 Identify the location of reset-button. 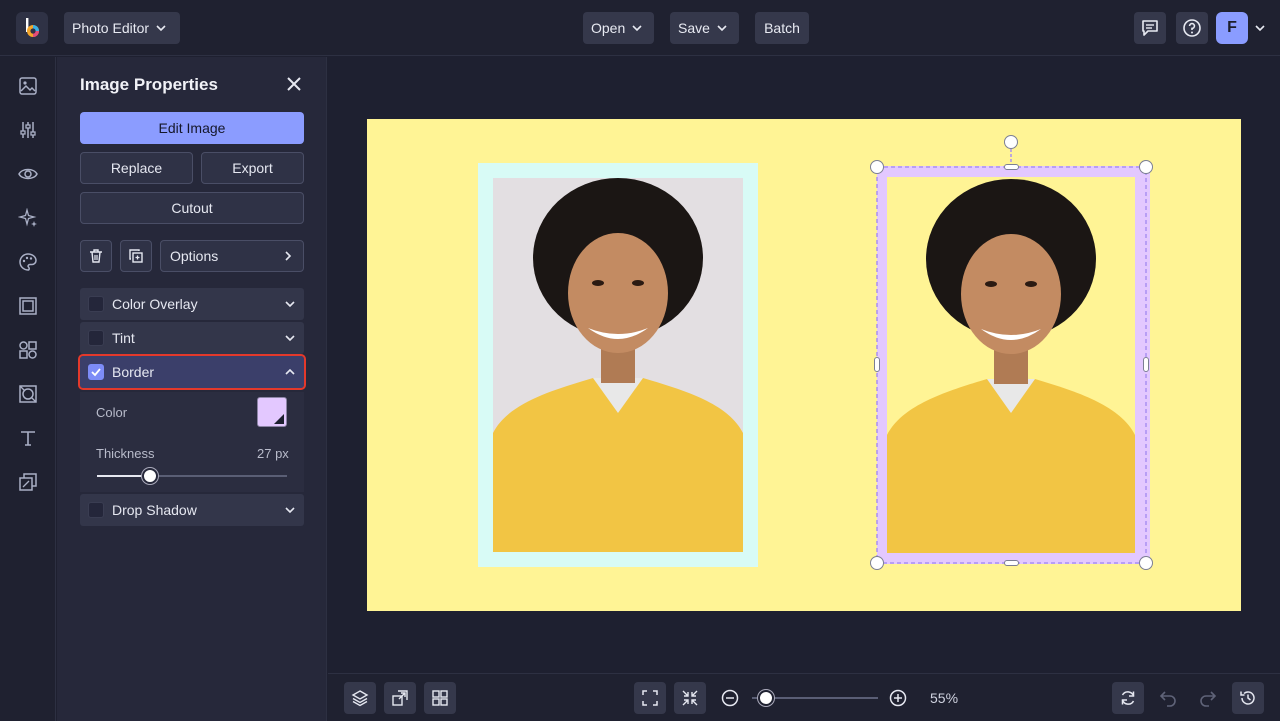
(1128, 698).